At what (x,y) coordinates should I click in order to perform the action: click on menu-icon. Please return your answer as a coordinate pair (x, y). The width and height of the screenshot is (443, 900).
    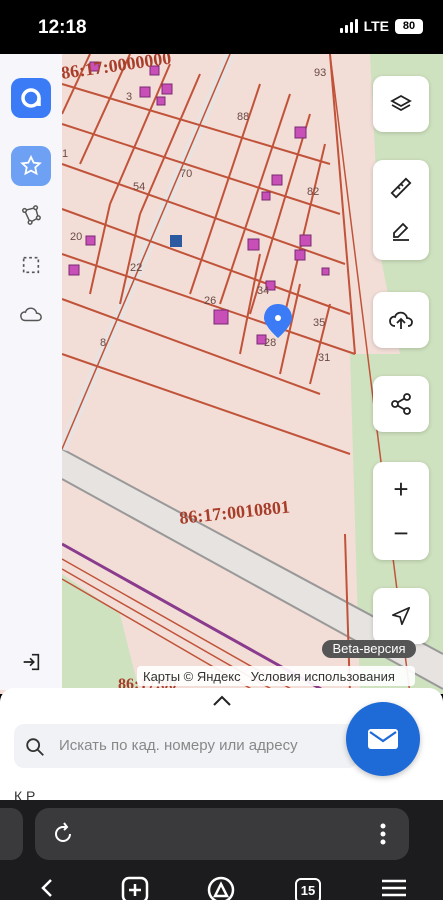
    Looking at the image, I should click on (394, 888).